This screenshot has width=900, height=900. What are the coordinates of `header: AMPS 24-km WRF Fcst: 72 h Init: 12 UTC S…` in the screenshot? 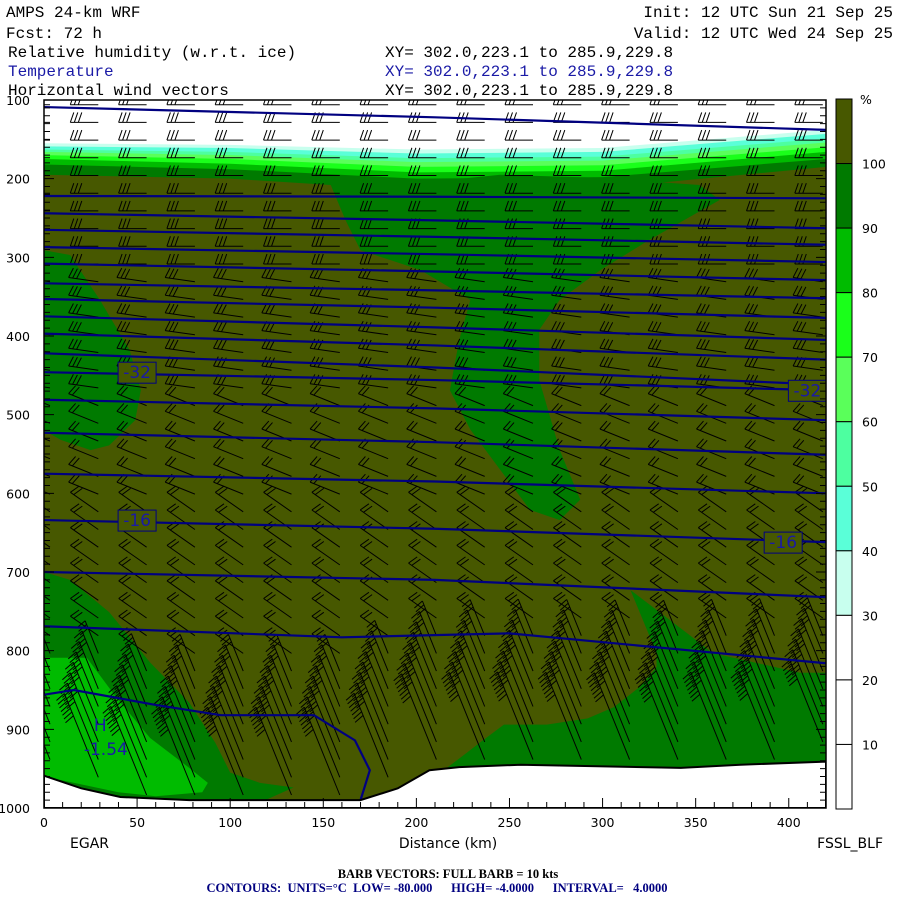 It's located at (449, 52).